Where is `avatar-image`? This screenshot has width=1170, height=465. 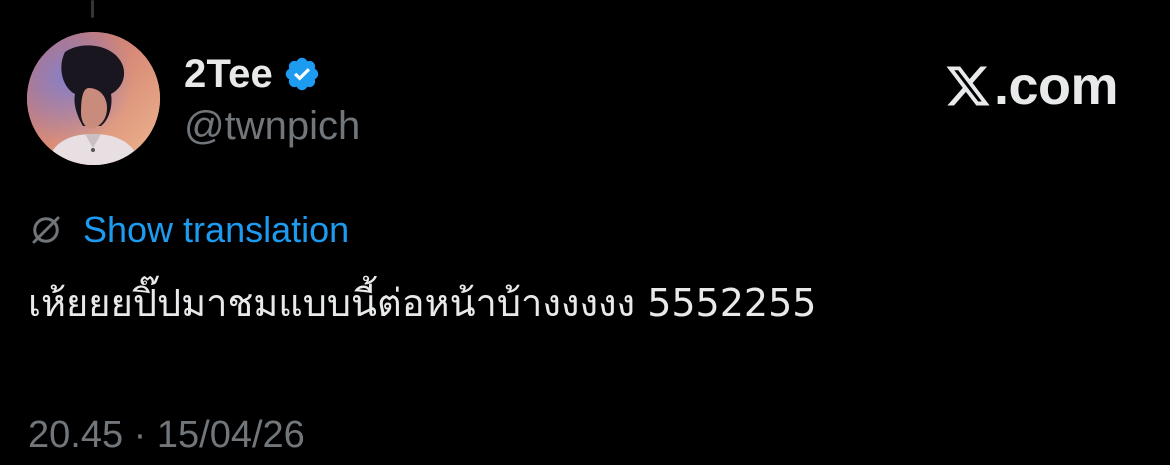 avatar-image is located at coordinates (93, 98).